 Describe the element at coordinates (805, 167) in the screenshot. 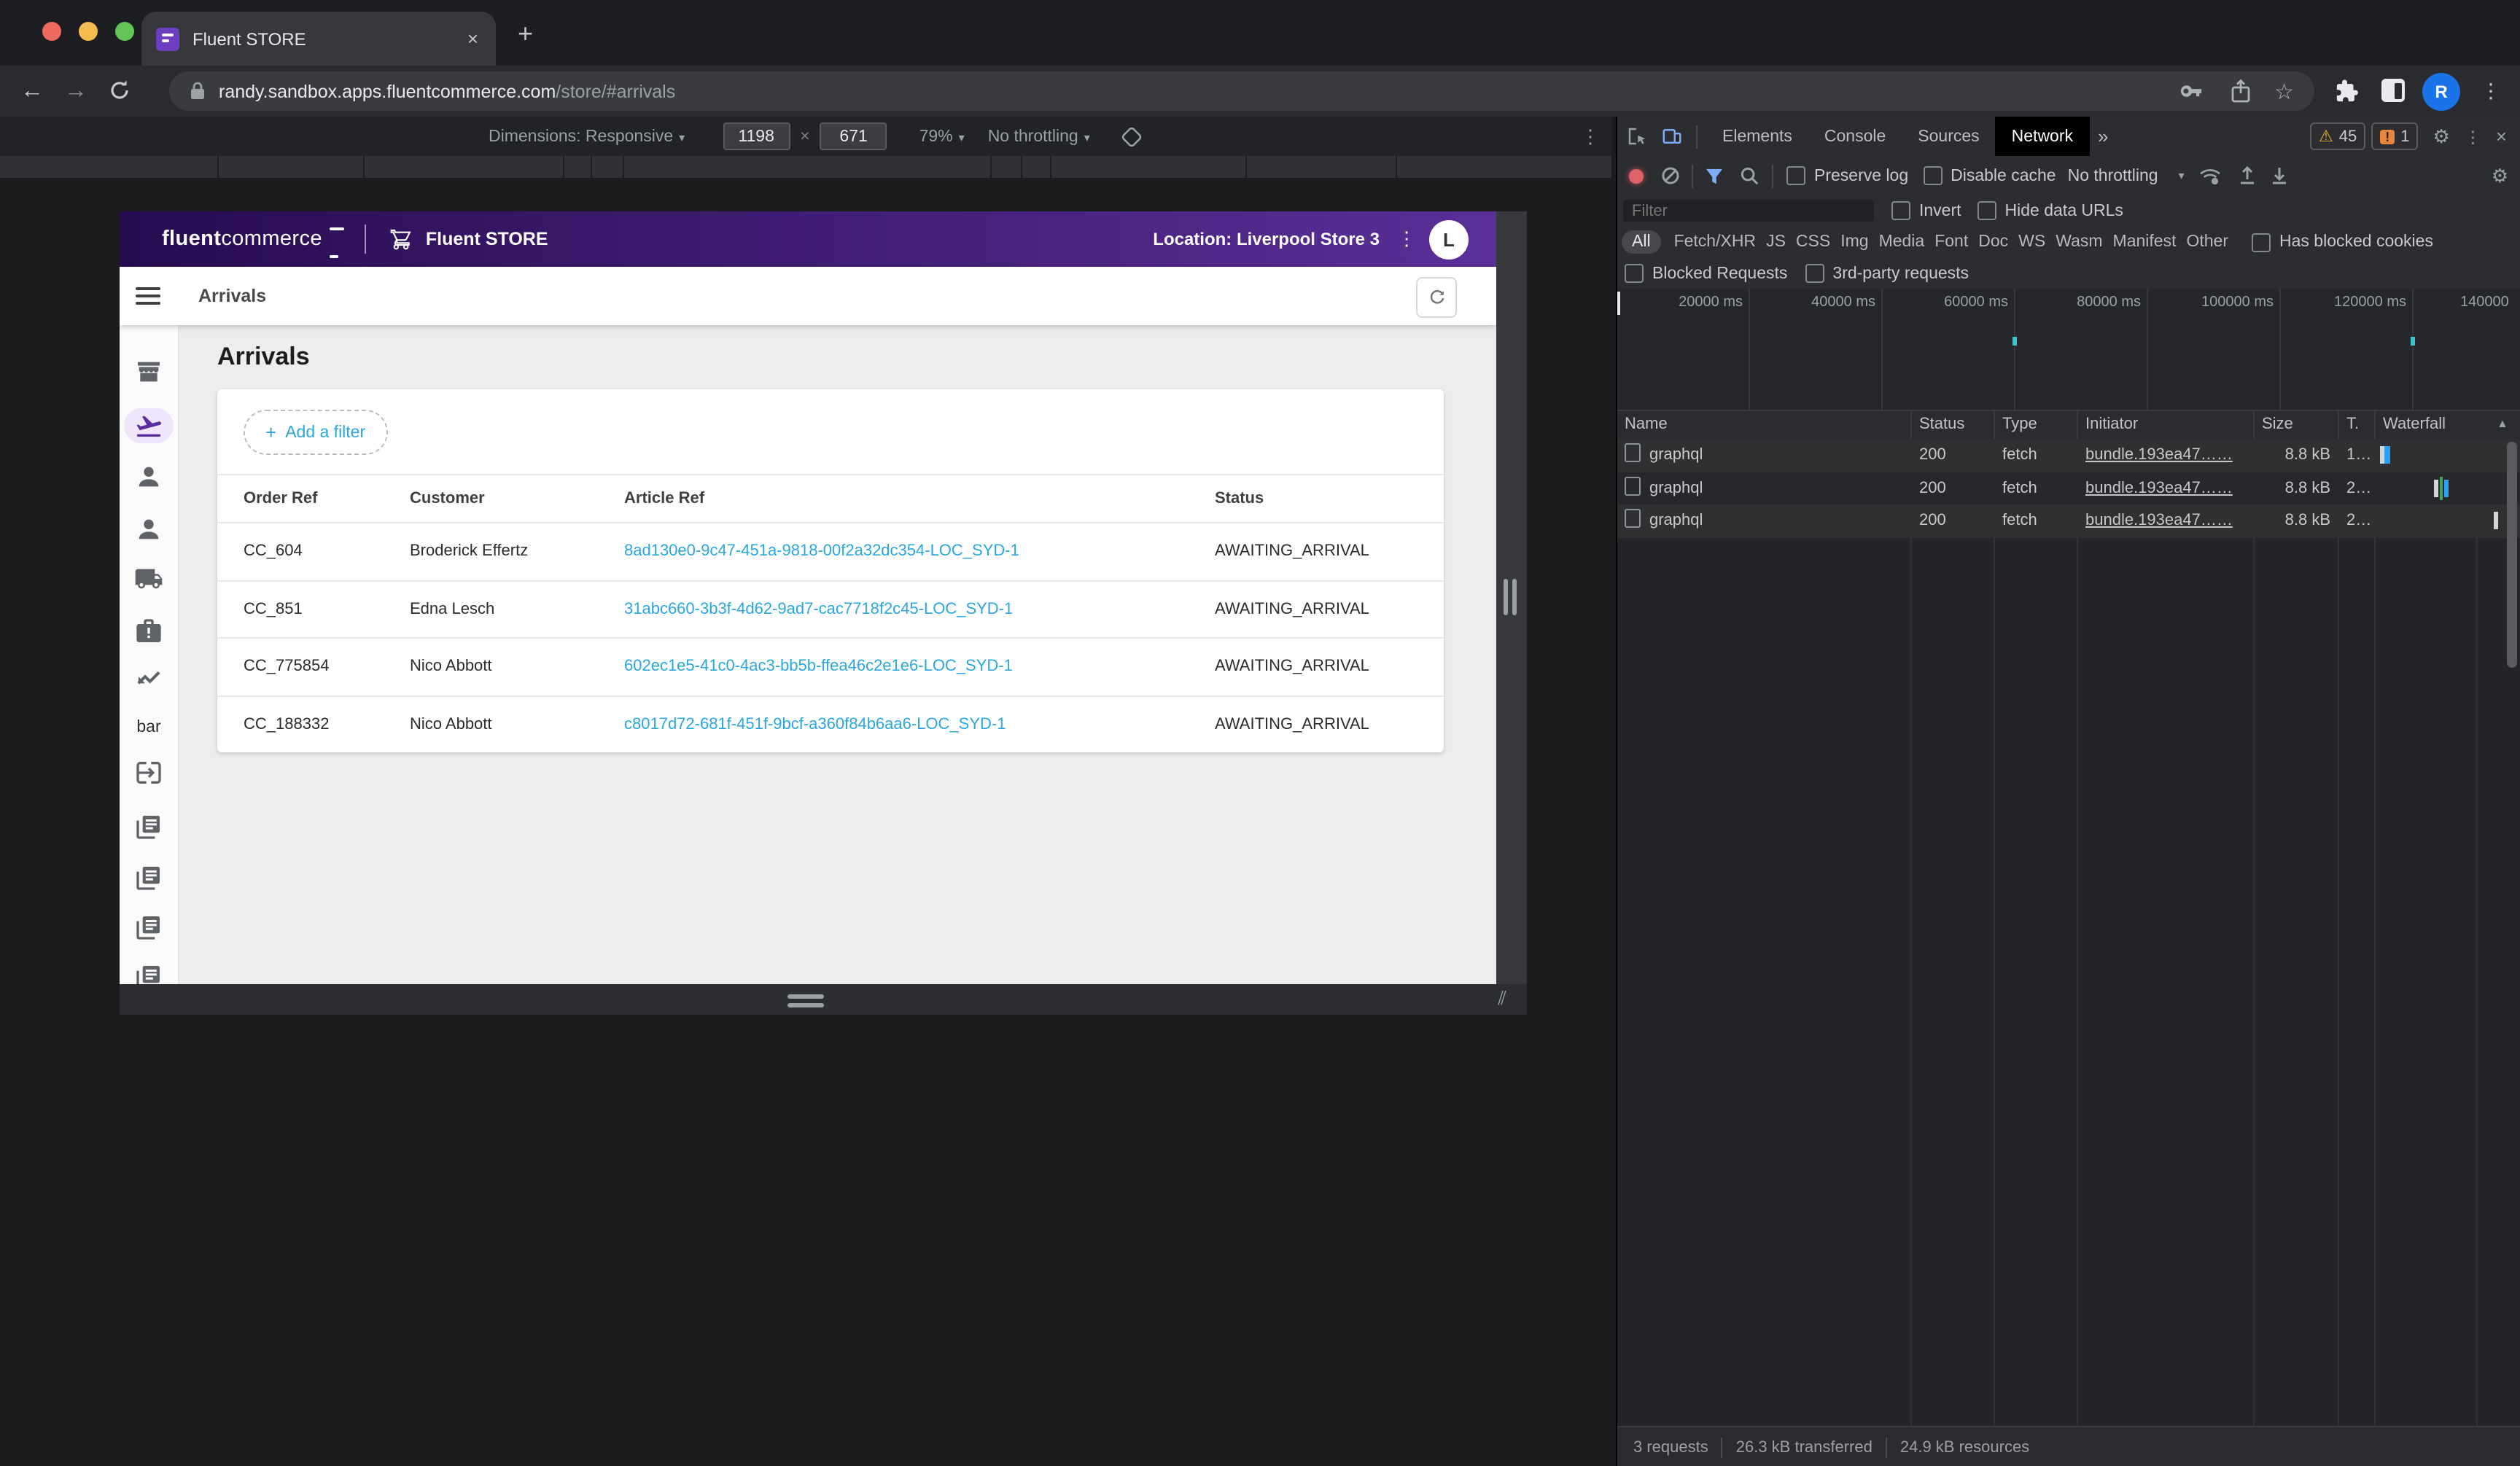

I see `media-query-bar` at that location.